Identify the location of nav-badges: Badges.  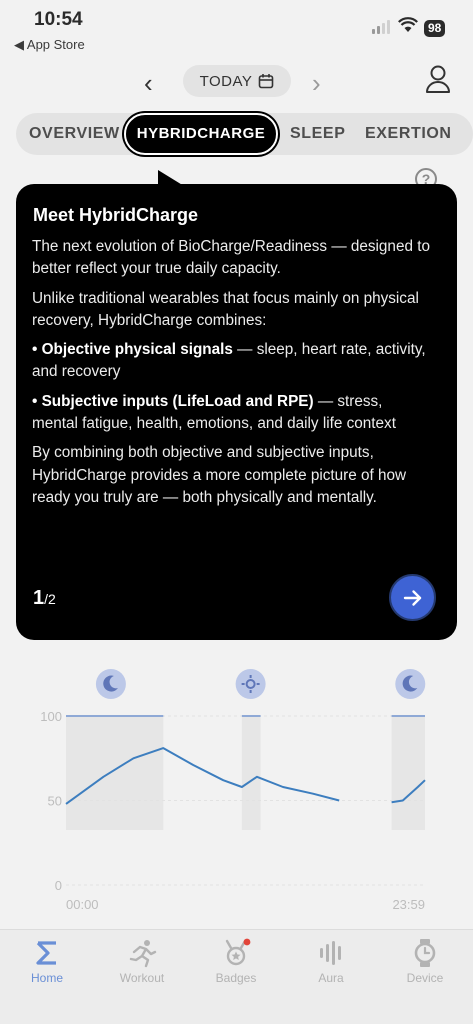
(236, 965).